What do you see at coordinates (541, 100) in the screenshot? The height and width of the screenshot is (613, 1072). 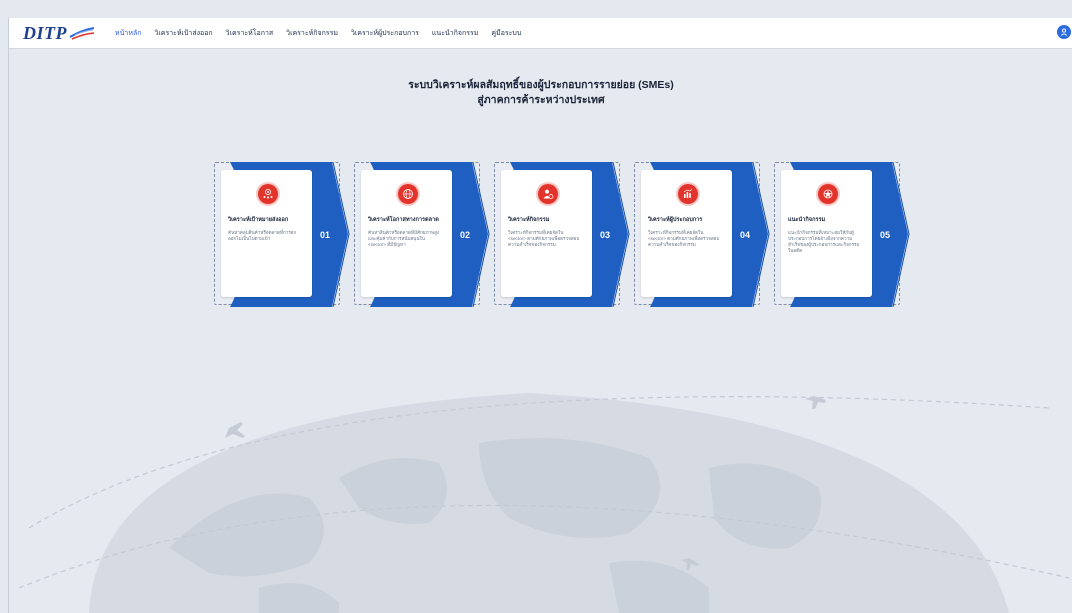 I see `page-subtitle: สู่ภาคการค้าระหว่างประเทศ` at bounding box center [541, 100].